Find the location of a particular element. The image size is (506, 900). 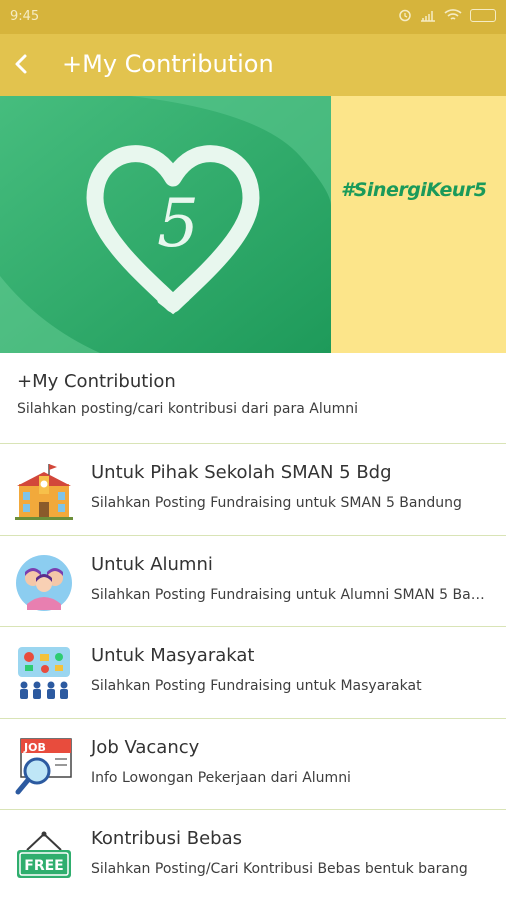

item-subtitle: Info Lowongan Pekerjaan dari Alumni is located at coordinates (221, 777).